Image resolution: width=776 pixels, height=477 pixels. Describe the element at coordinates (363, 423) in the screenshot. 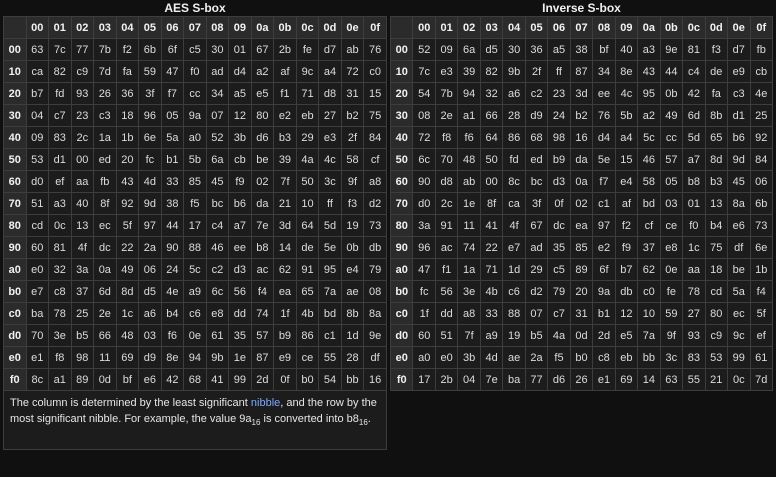

I see `note-subscript-2: 16` at that location.